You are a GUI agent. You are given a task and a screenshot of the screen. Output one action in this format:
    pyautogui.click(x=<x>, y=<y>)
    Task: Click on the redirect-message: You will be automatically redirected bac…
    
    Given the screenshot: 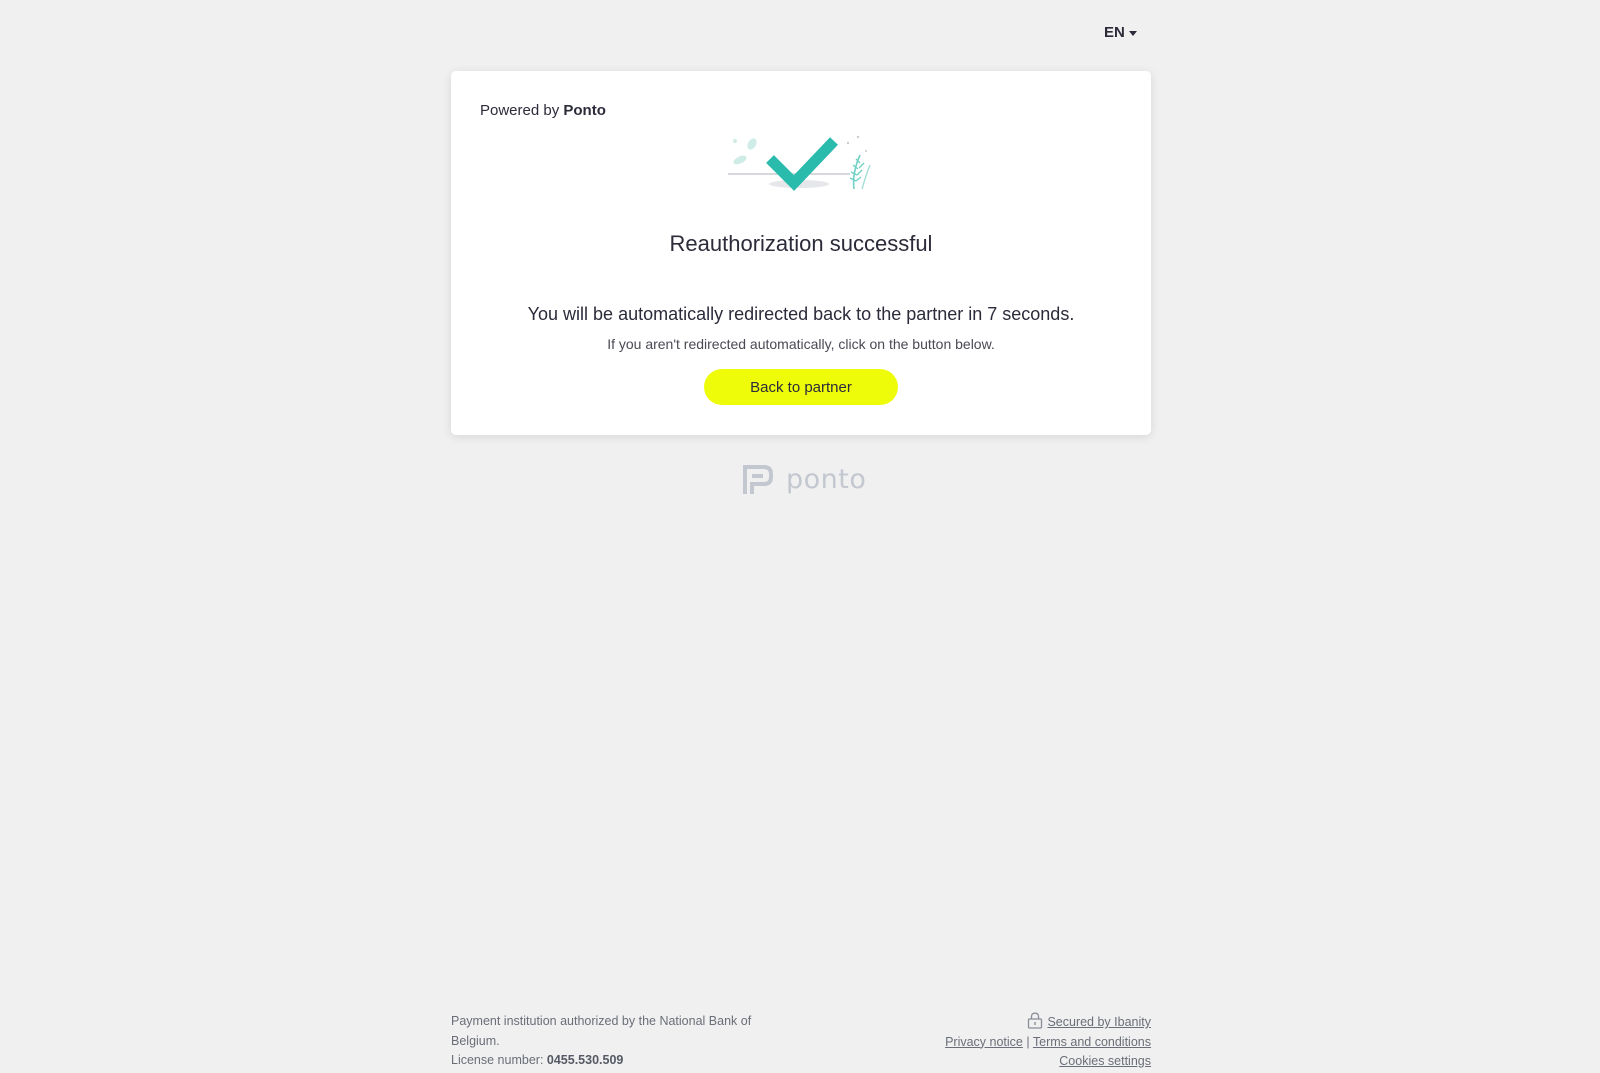 What is the action you would take?
    pyautogui.click(x=801, y=314)
    